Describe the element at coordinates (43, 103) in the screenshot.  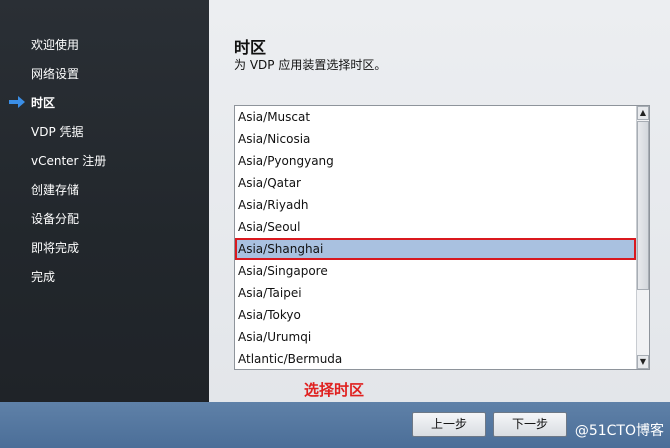
I see `step-label: 时区` at that location.